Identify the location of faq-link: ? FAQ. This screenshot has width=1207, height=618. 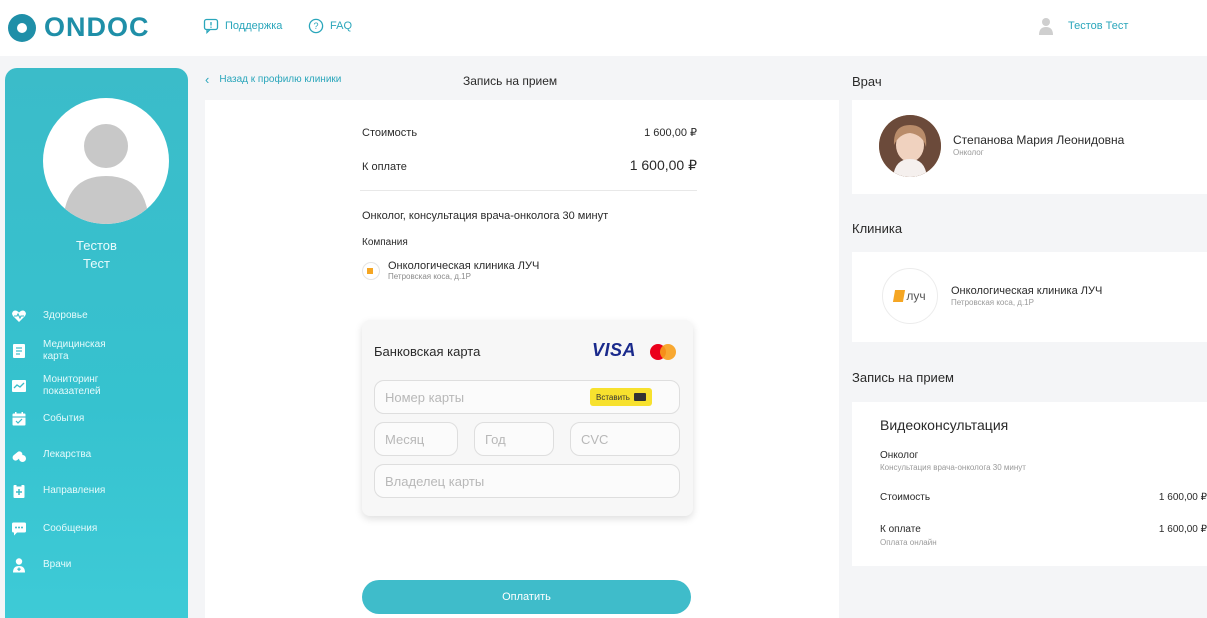
(330, 26).